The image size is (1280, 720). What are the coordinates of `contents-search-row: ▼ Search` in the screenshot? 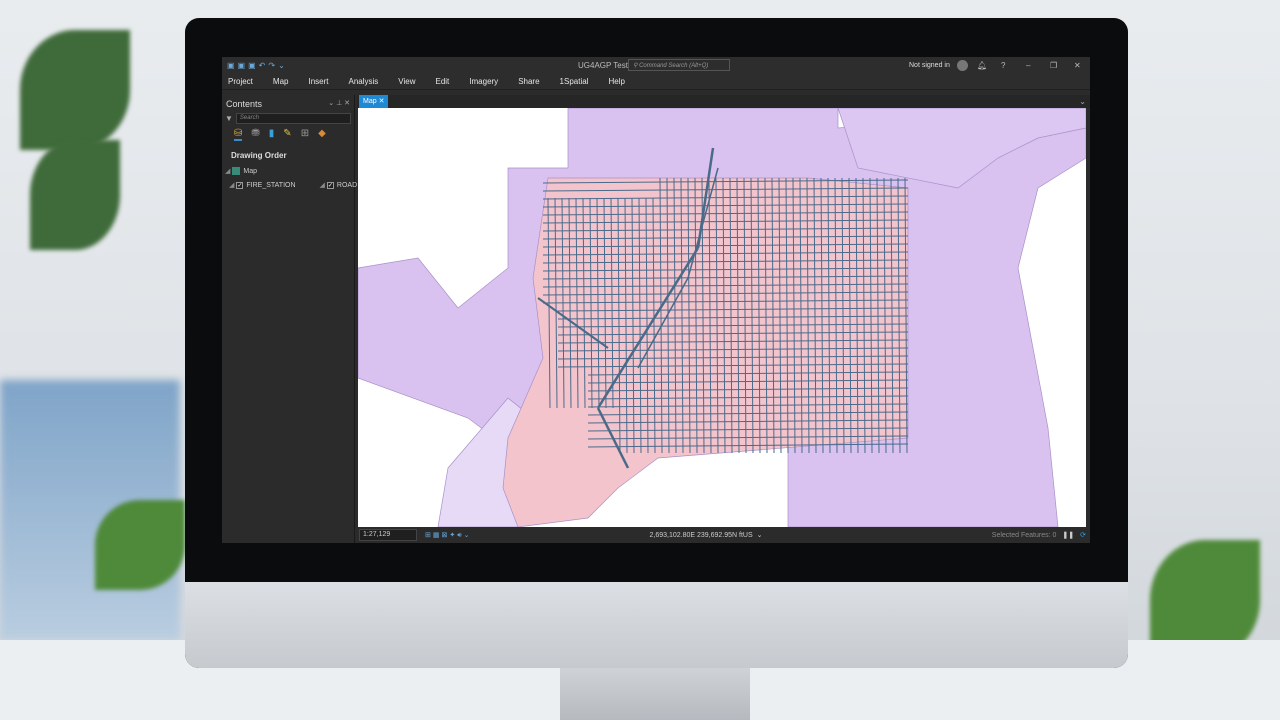 It's located at (288, 118).